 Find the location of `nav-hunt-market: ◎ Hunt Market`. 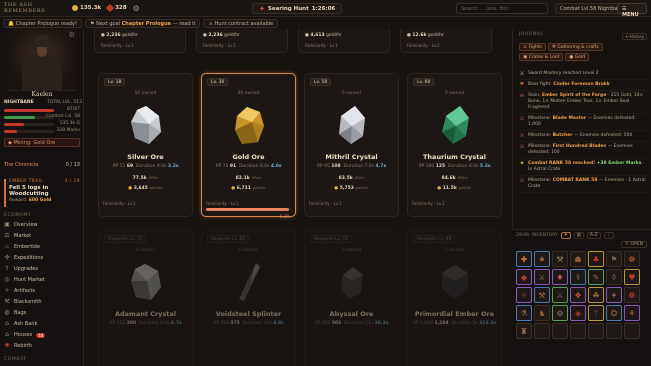

nav-hunt-market: ◎ Hunt Market is located at coordinates (43, 280).